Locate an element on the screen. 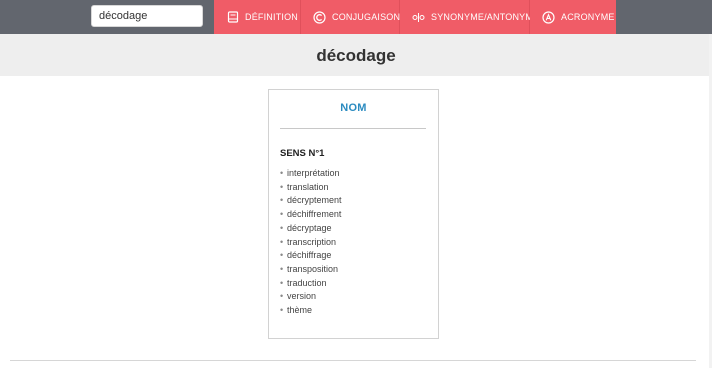 This screenshot has height=368, width=712. title-banner: décodage is located at coordinates (356, 55).